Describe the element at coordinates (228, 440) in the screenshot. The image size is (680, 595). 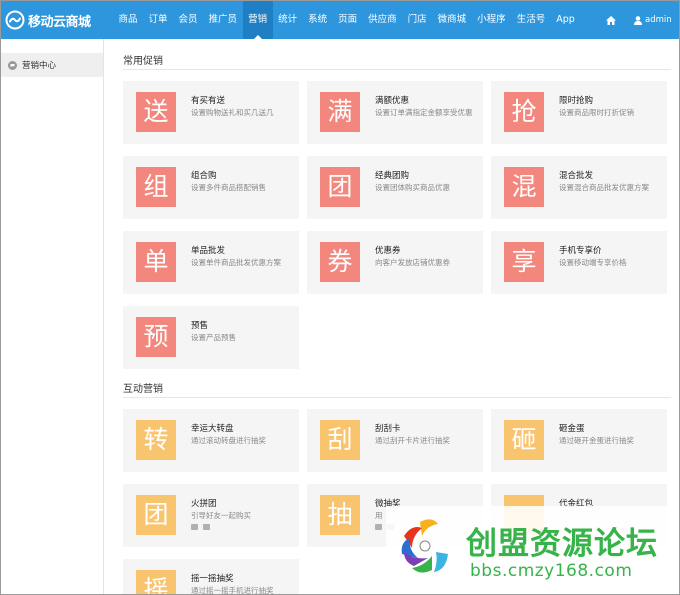
I see `card-description: 通过滚动转盘进行抽奖` at that location.